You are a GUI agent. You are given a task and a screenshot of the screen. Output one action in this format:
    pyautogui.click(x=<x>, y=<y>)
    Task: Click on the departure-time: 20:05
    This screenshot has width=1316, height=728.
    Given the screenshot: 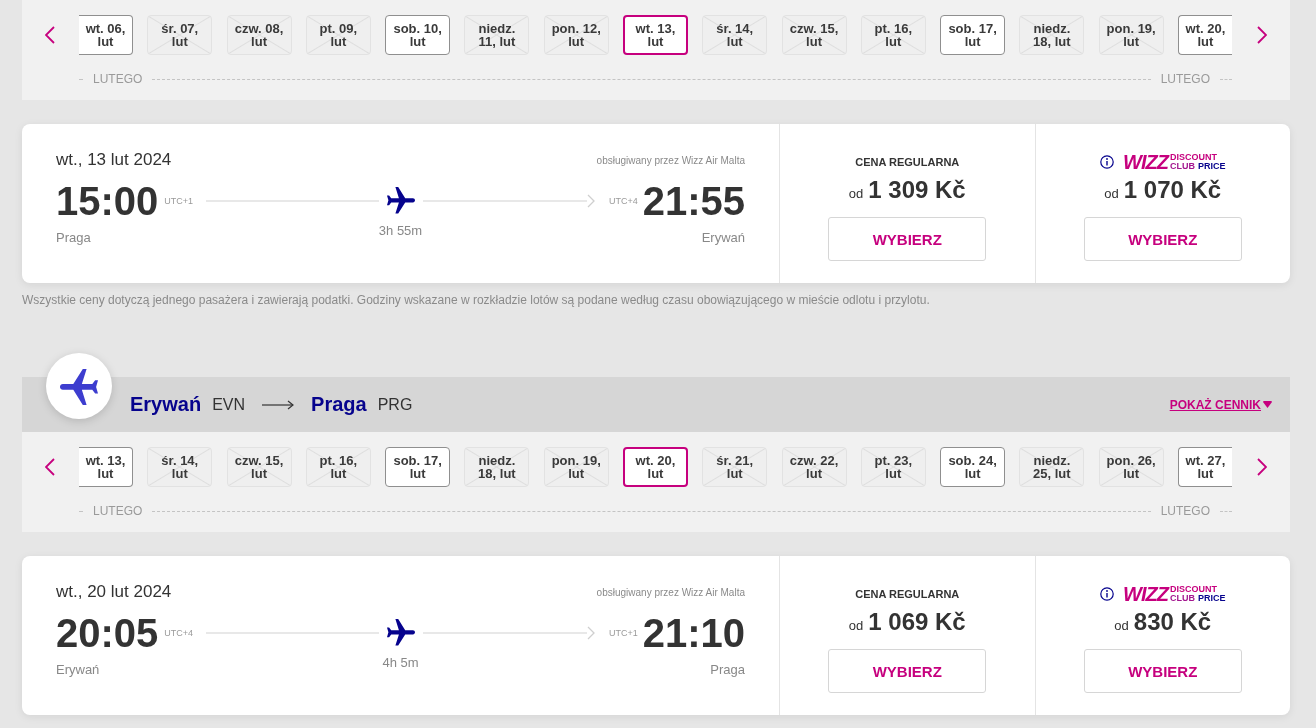 What is the action you would take?
    pyautogui.click(x=107, y=633)
    